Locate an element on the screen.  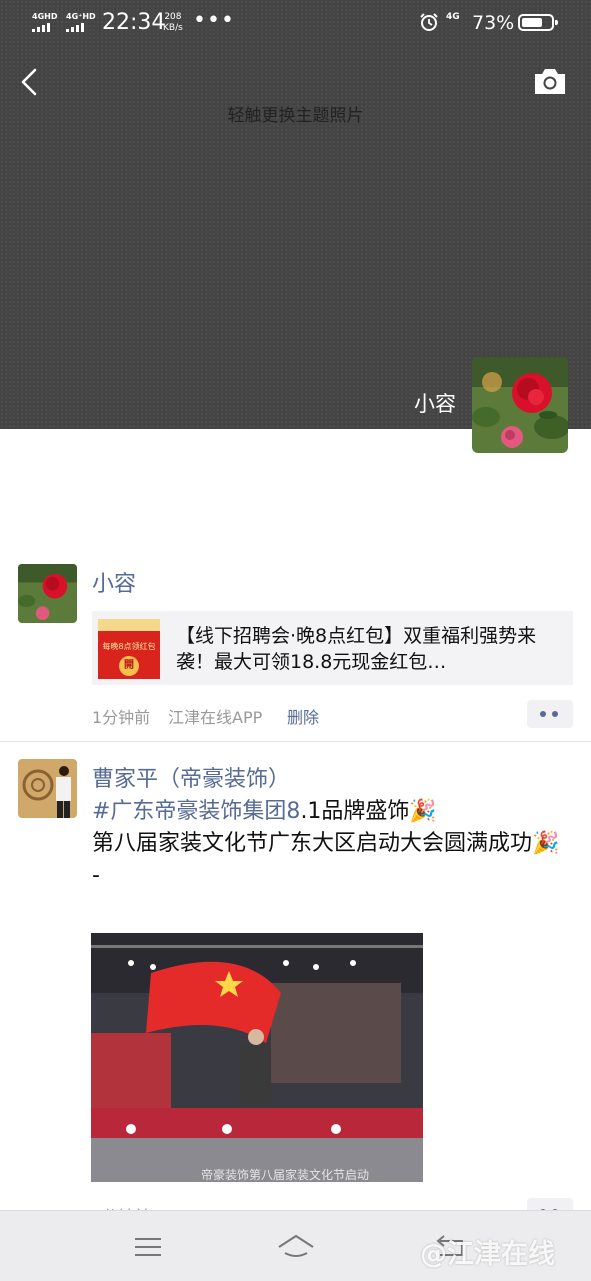
post-text-line3: - is located at coordinates (96, 875).